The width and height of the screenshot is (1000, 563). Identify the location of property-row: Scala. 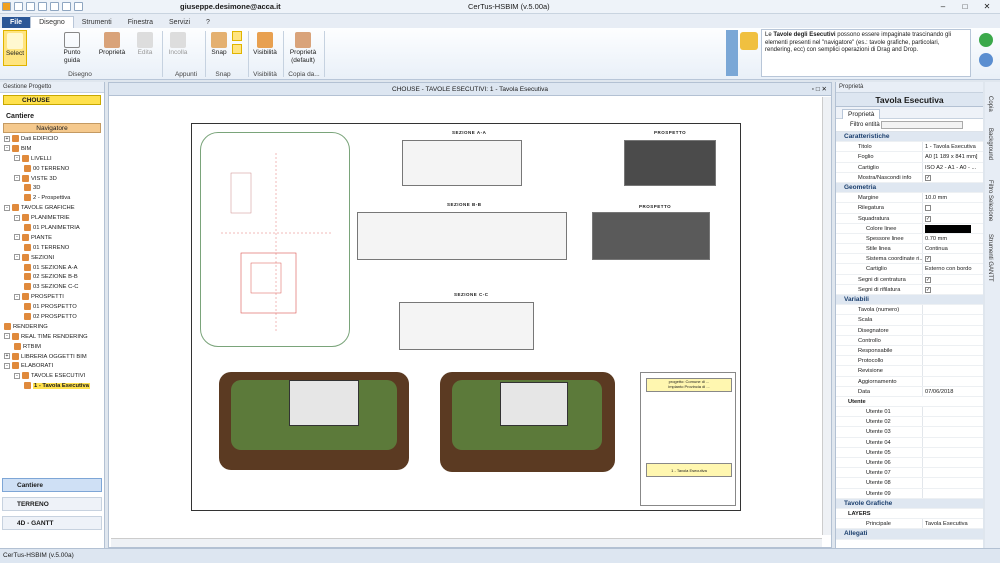
(909, 320).